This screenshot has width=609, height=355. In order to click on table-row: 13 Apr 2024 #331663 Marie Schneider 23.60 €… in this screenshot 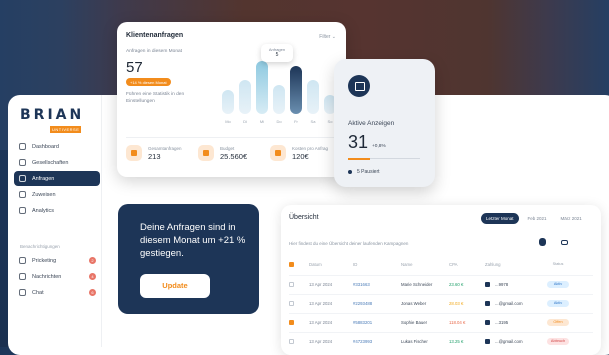, I will do `click(441, 284)`.